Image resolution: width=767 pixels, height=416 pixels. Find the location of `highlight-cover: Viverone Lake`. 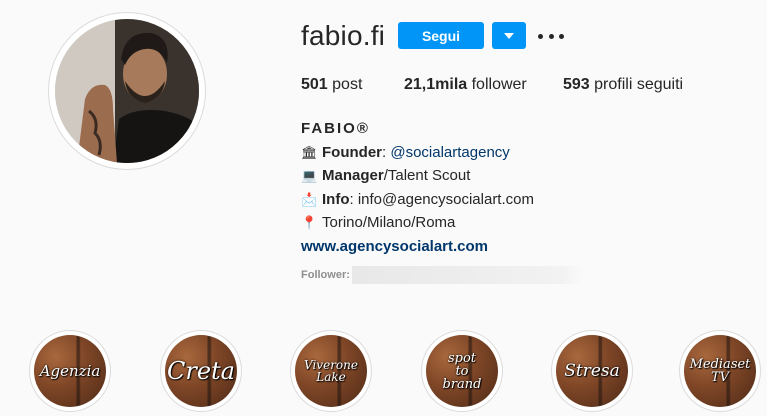

highlight-cover: Viverone Lake is located at coordinates (331, 371).